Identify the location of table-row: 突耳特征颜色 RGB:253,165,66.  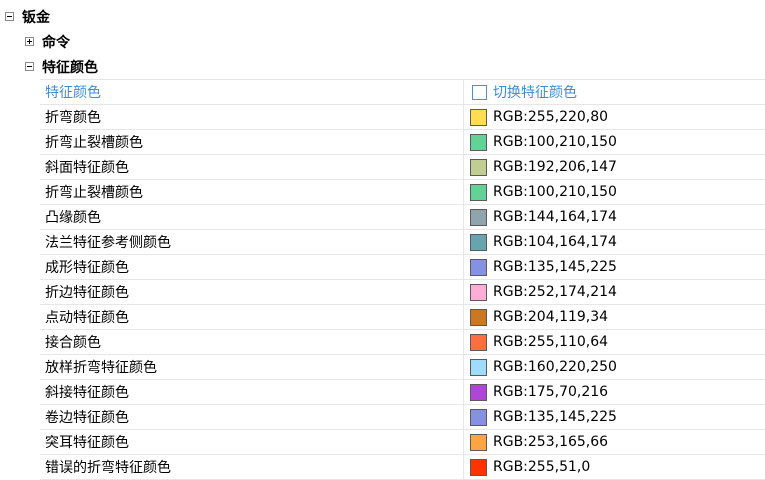
(402, 442).